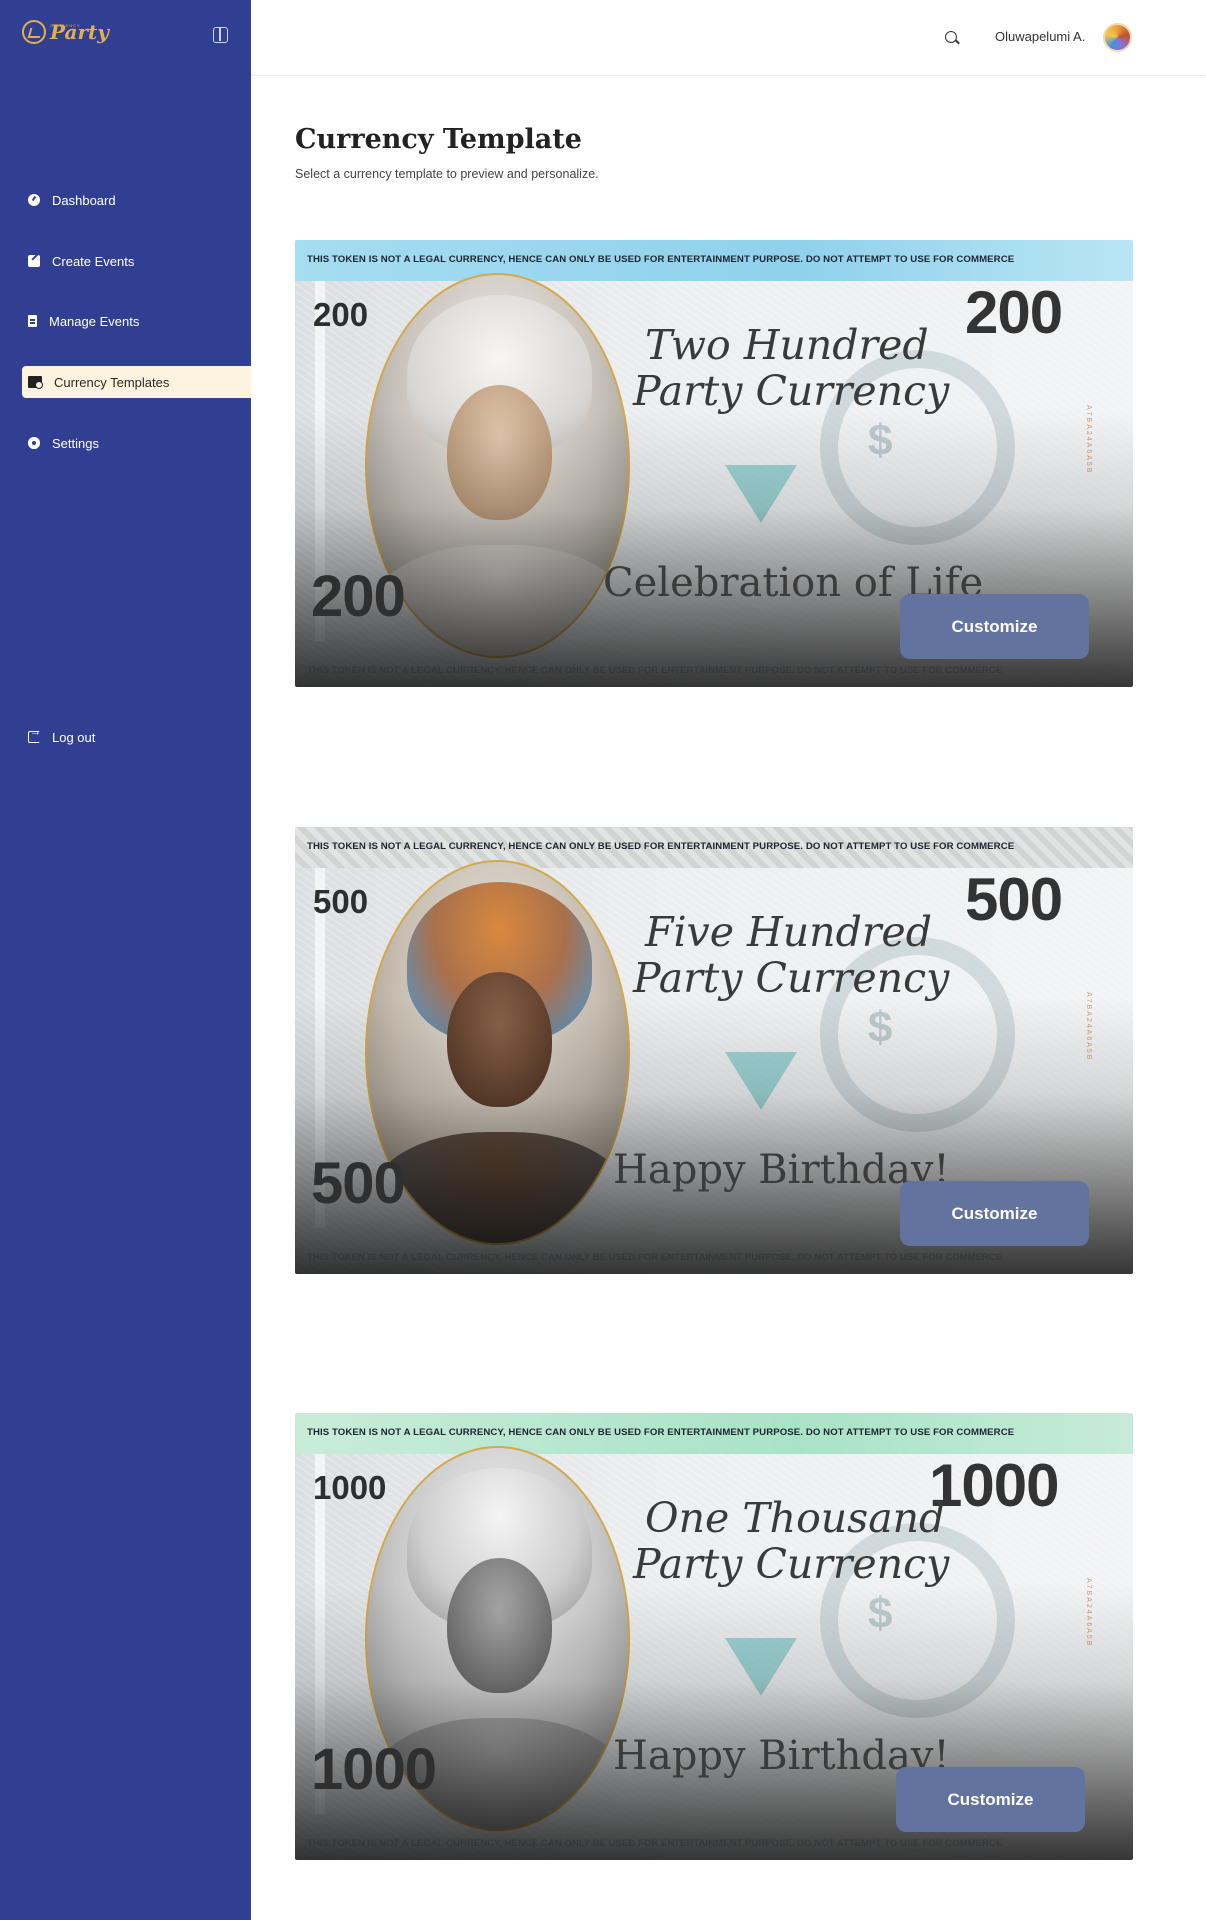  What do you see at coordinates (1014, 312) in the screenshot?
I see `denomination-large: 200` at bounding box center [1014, 312].